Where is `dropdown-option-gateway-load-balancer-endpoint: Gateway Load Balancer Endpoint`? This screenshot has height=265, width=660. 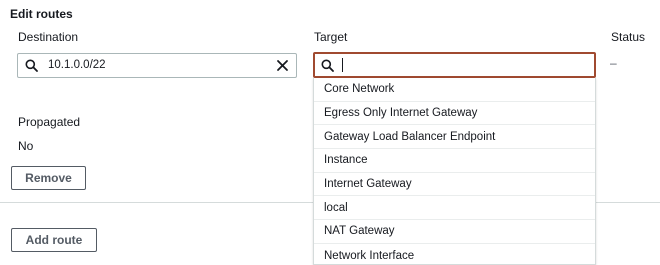
dropdown-option-gateway-load-balancer-endpoint: Gateway Load Balancer Endpoint is located at coordinates (454, 137).